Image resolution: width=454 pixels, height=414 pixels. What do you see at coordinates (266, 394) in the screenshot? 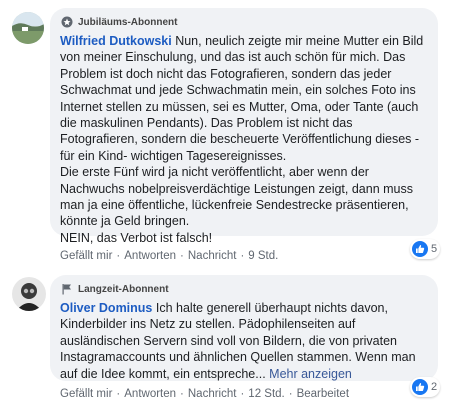
I see `timestamp: 12 Std.` at bounding box center [266, 394].